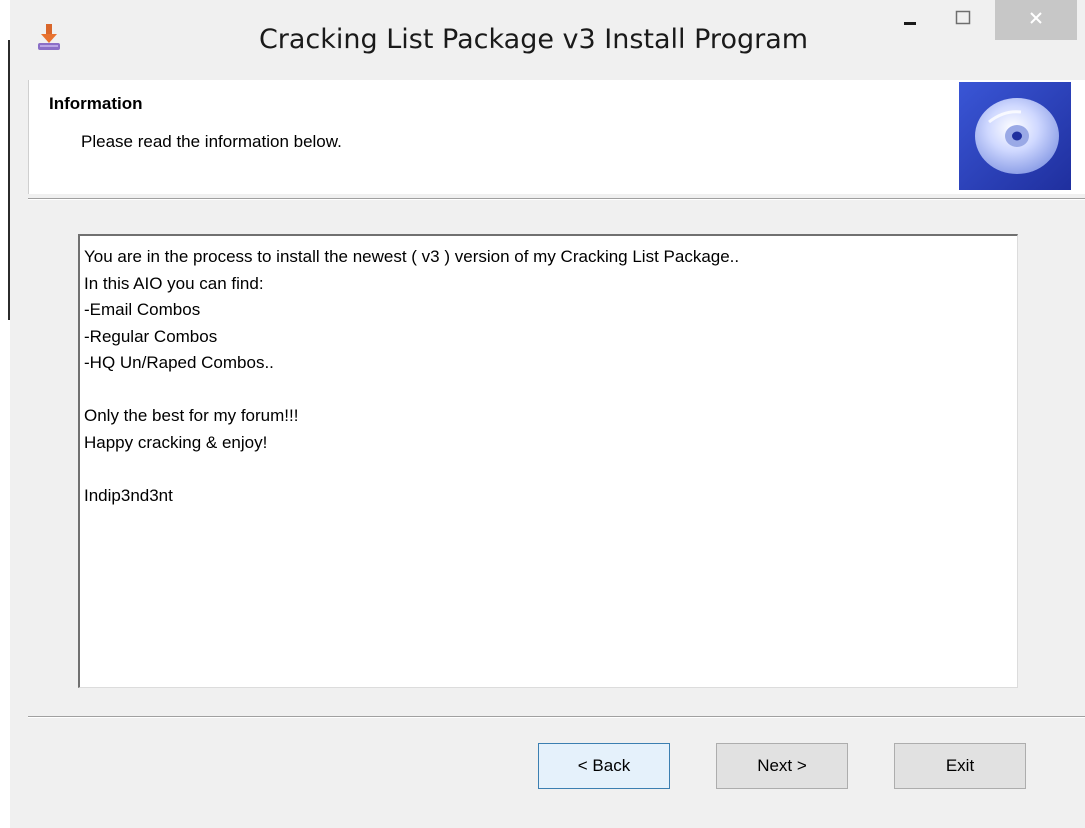 This screenshot has height=828, width=1085. What do you see at coordinates (211, 141) in the screenshot?
I see `page-subtitle: Please read the information below.` at bounding box center [211, 141].